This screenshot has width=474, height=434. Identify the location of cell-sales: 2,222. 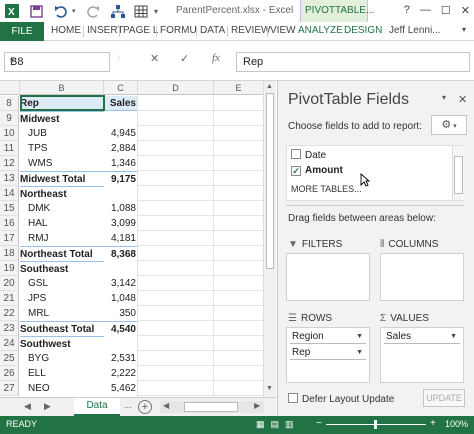
(120, 373).